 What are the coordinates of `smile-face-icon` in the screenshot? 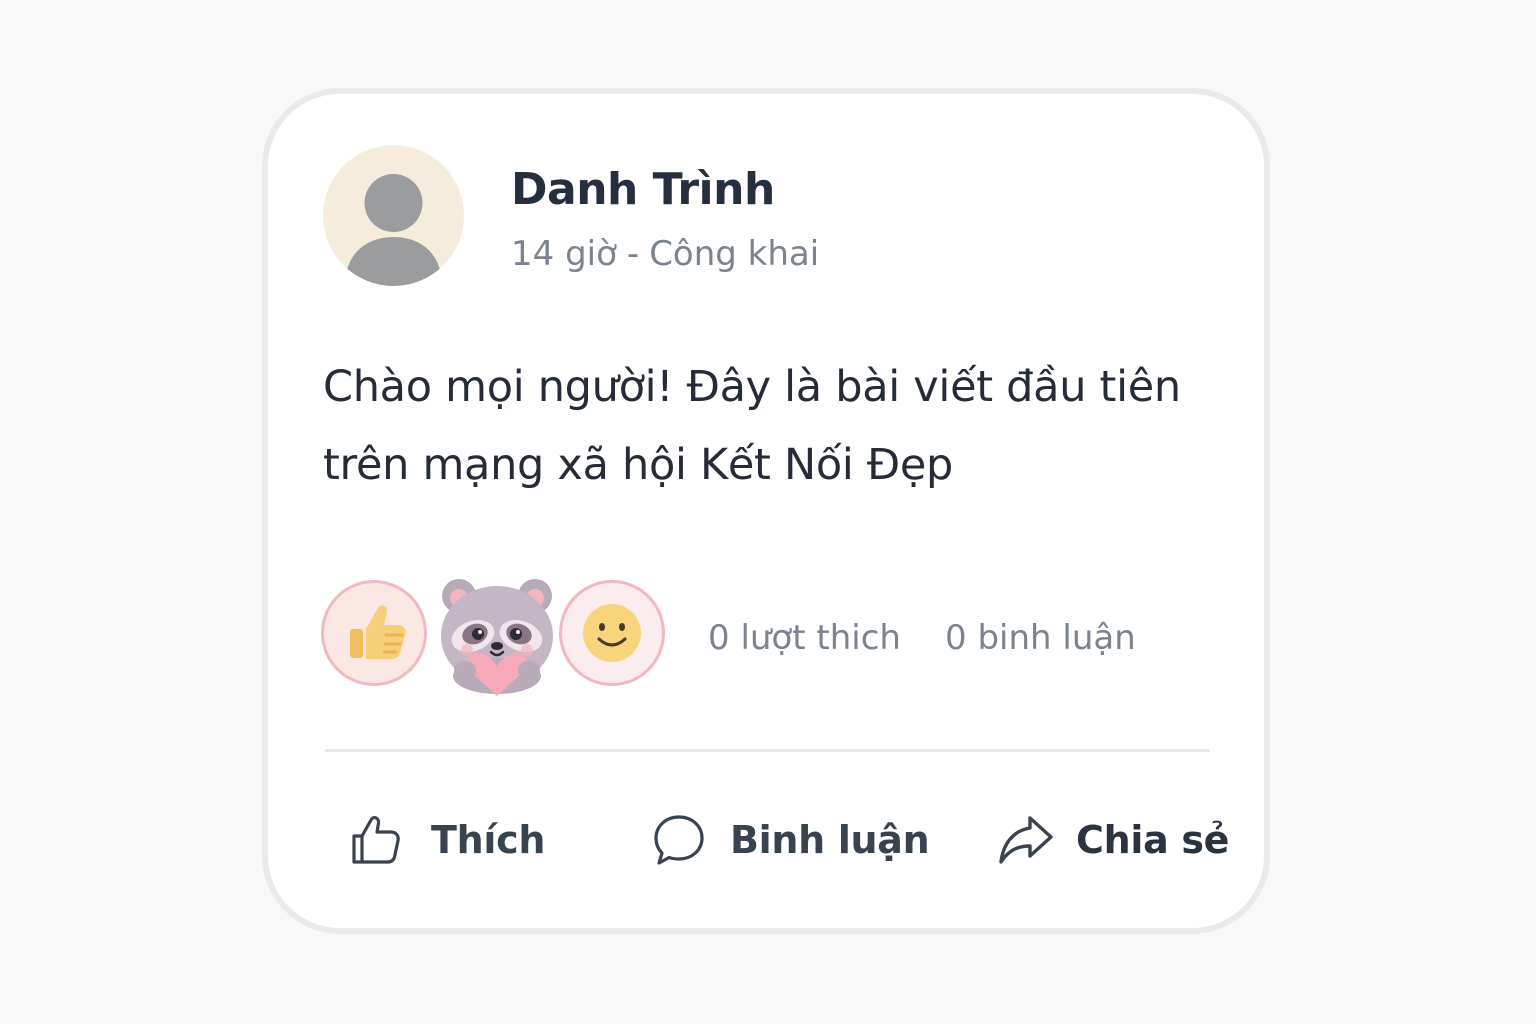 It's located at (612, 633).